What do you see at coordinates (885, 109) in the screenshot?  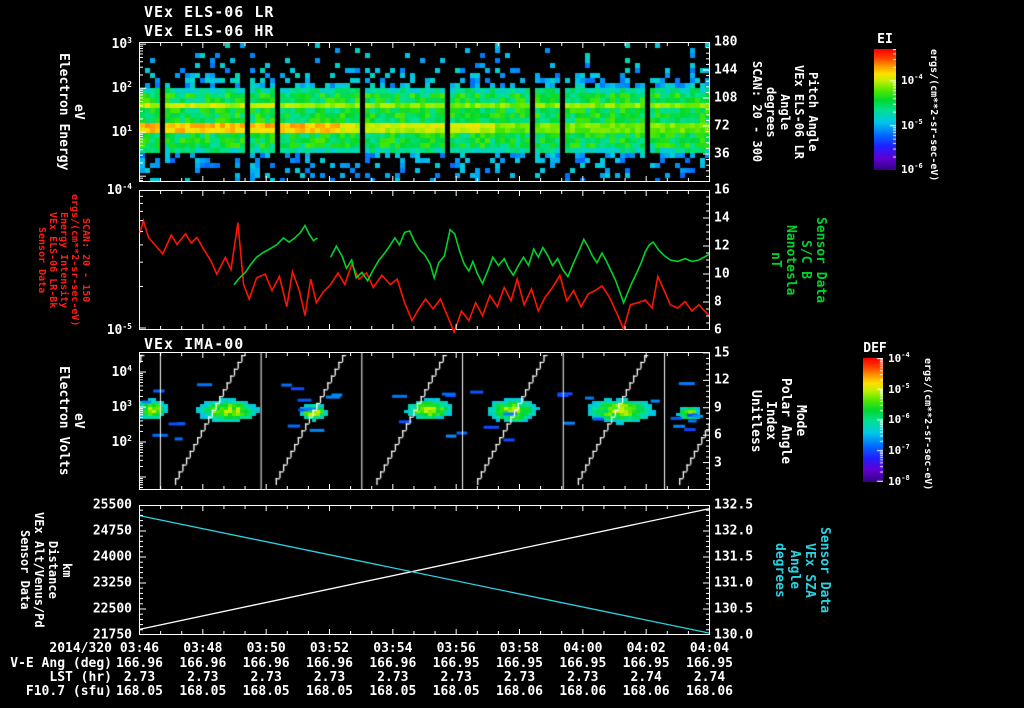 I see `els-colorbar` at bounding box center [885, 109].